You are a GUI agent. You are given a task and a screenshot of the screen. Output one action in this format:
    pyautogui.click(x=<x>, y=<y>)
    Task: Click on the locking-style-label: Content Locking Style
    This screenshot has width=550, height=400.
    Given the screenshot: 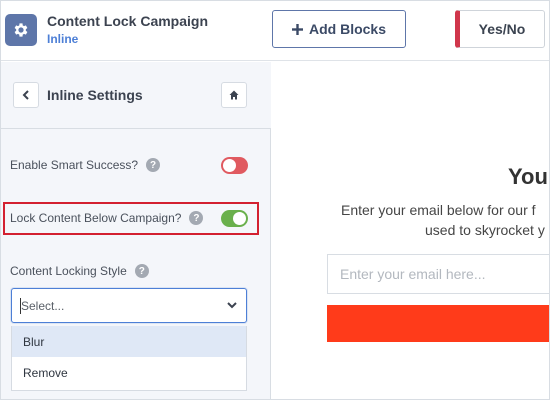 What is the action you would take?
    pyautogui.click(x=68, y=271)
    